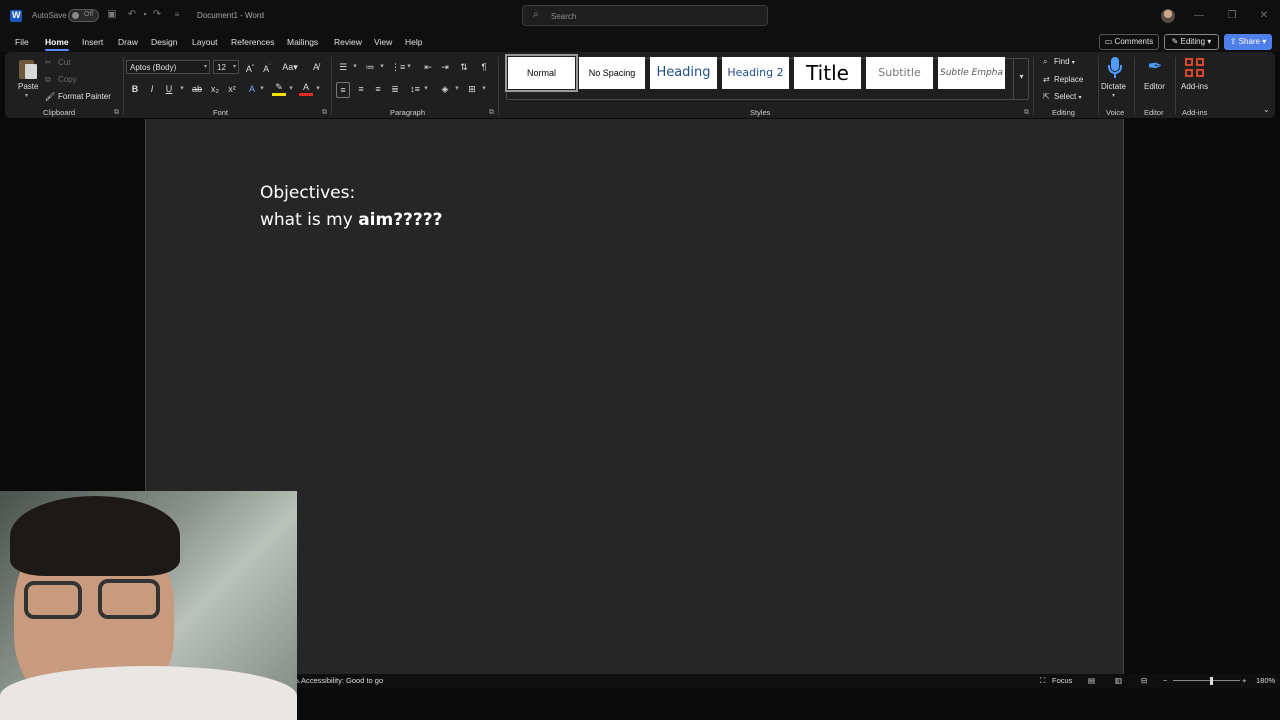 The image size is (1280, 720). What do you see at coordinates (683, 73) in the screenshot?
I see `style-heading: Heading` at bounding box center [683, 73].